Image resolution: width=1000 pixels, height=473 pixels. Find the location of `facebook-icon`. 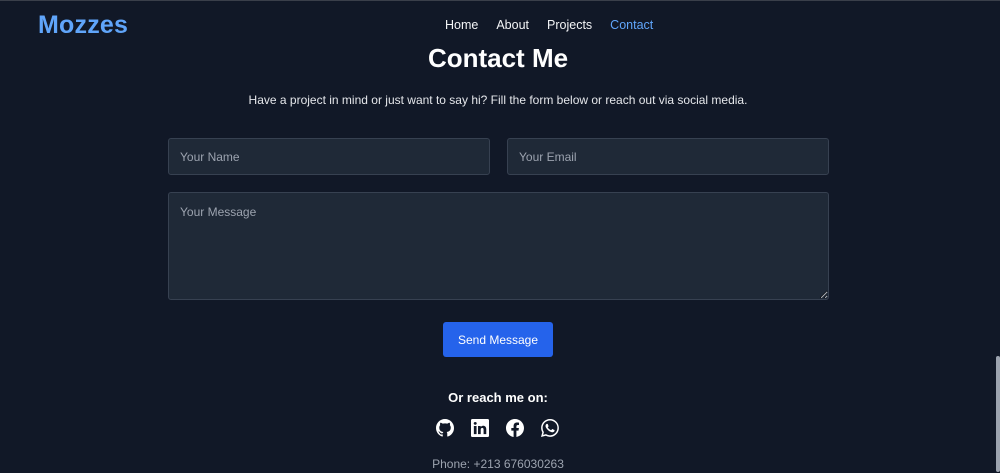

facebook-icon is located at coordinates (515, 428).